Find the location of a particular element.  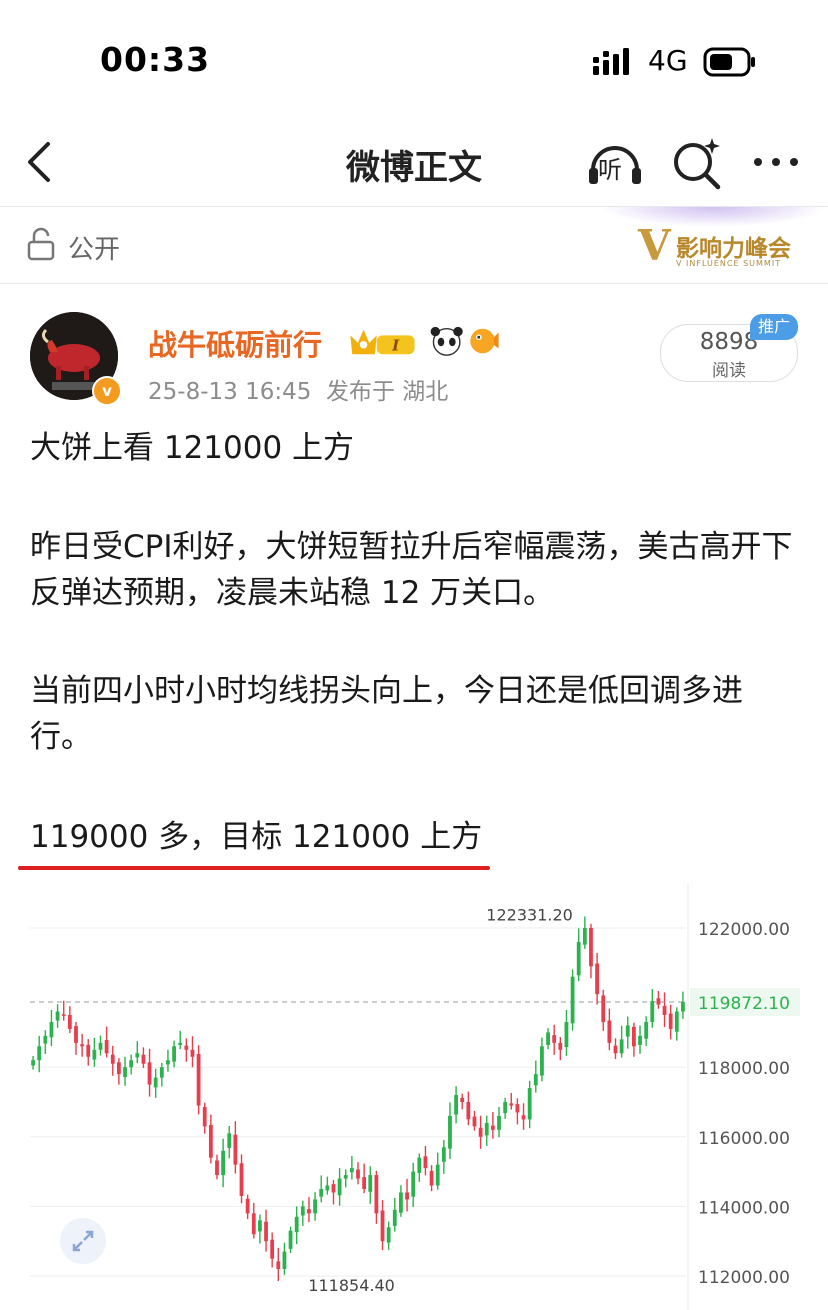

more-dots-icon is located at coordinates (776, 162).